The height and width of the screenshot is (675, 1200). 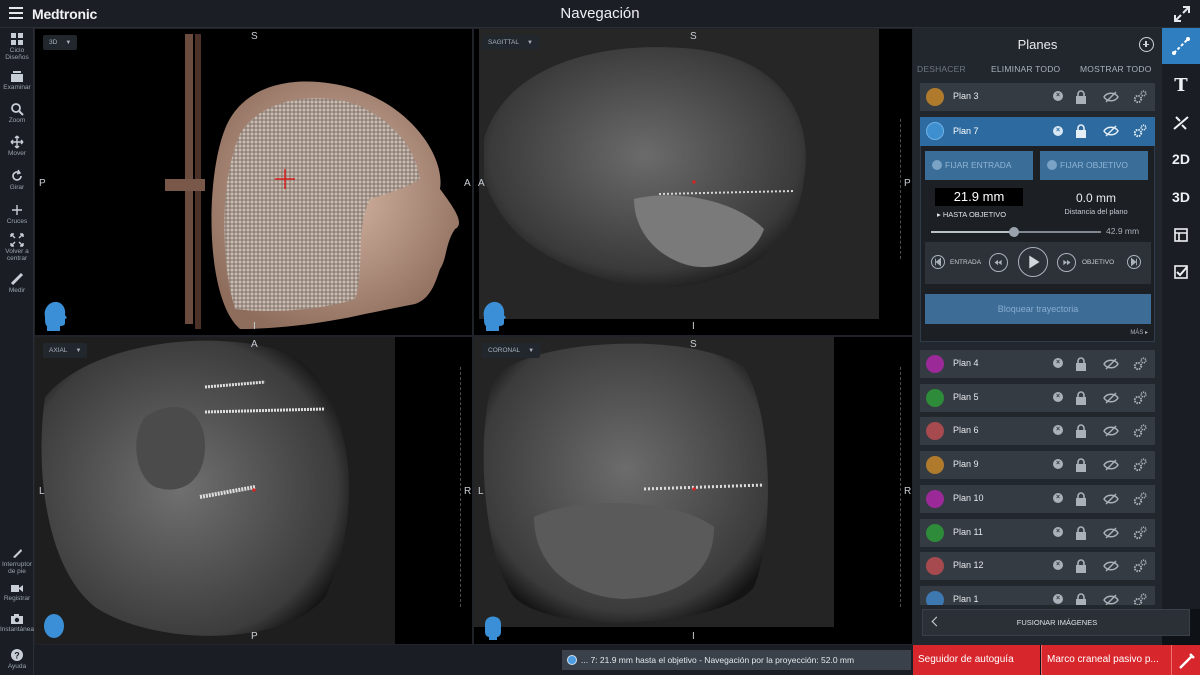 What do you see at coordinates (17, 623) in the screenshot?
I see `tool-snapshot: Instantánea` at bounding box center [17, 623].